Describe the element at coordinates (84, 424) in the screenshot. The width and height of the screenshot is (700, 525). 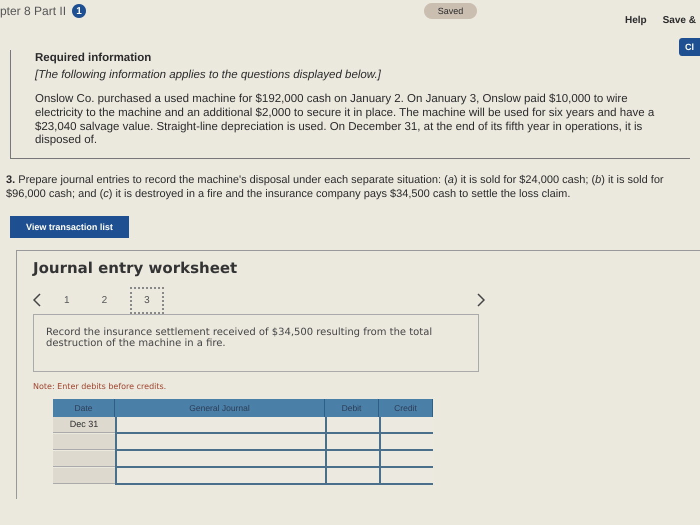
I see `date-cell: Dec 31` at that location.